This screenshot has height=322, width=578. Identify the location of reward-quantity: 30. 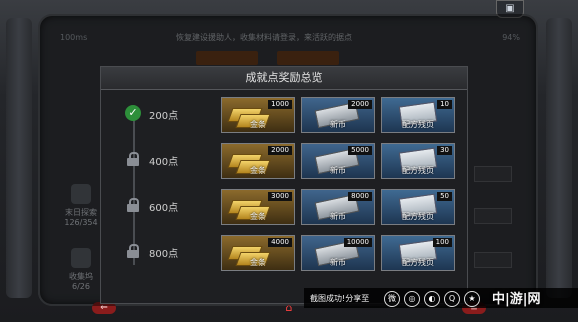
(444, 150).